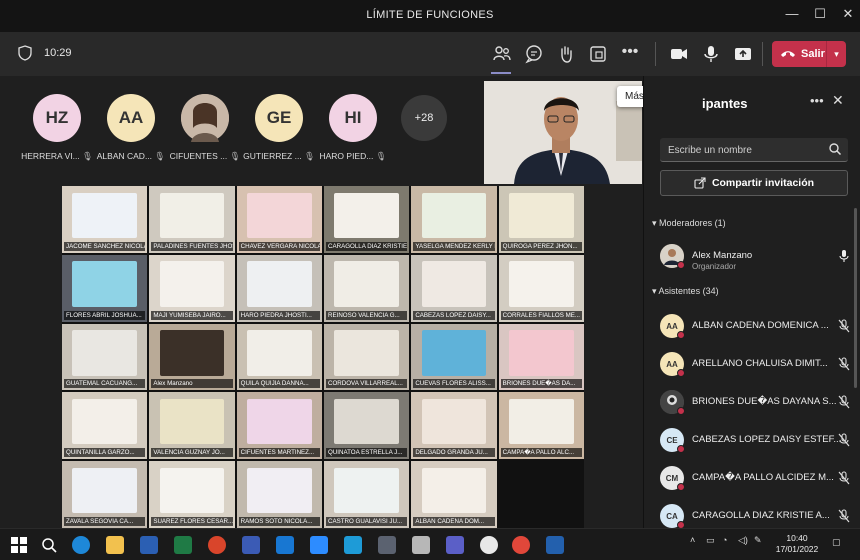 The width and height of the screenshot is (860, 560). I want to click on zoom-icon, so click(319, 545).